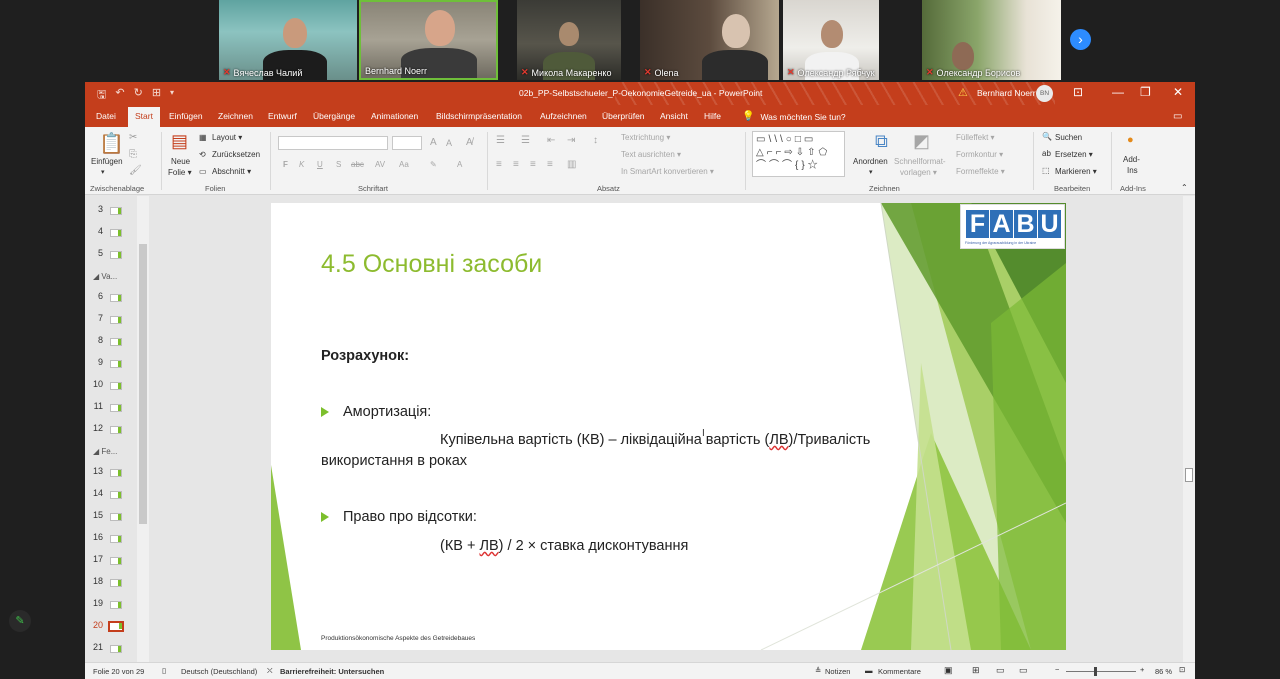  Describe the element at coordinates (106, 116) in the screenshot. I see `tab-datei: Datei` at that location.